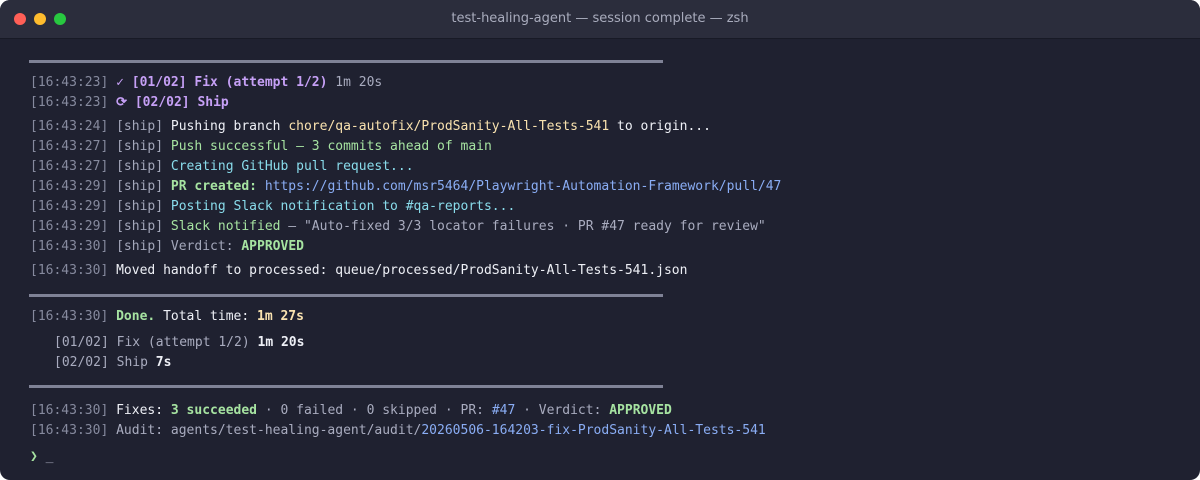 Image resolution: width=1200 pixels, height=480 pixels. What do you see at coordinates (562, 410) in the screenshot?
I see `verdict-label: · Verdict:` at bounding box center [562, 410].